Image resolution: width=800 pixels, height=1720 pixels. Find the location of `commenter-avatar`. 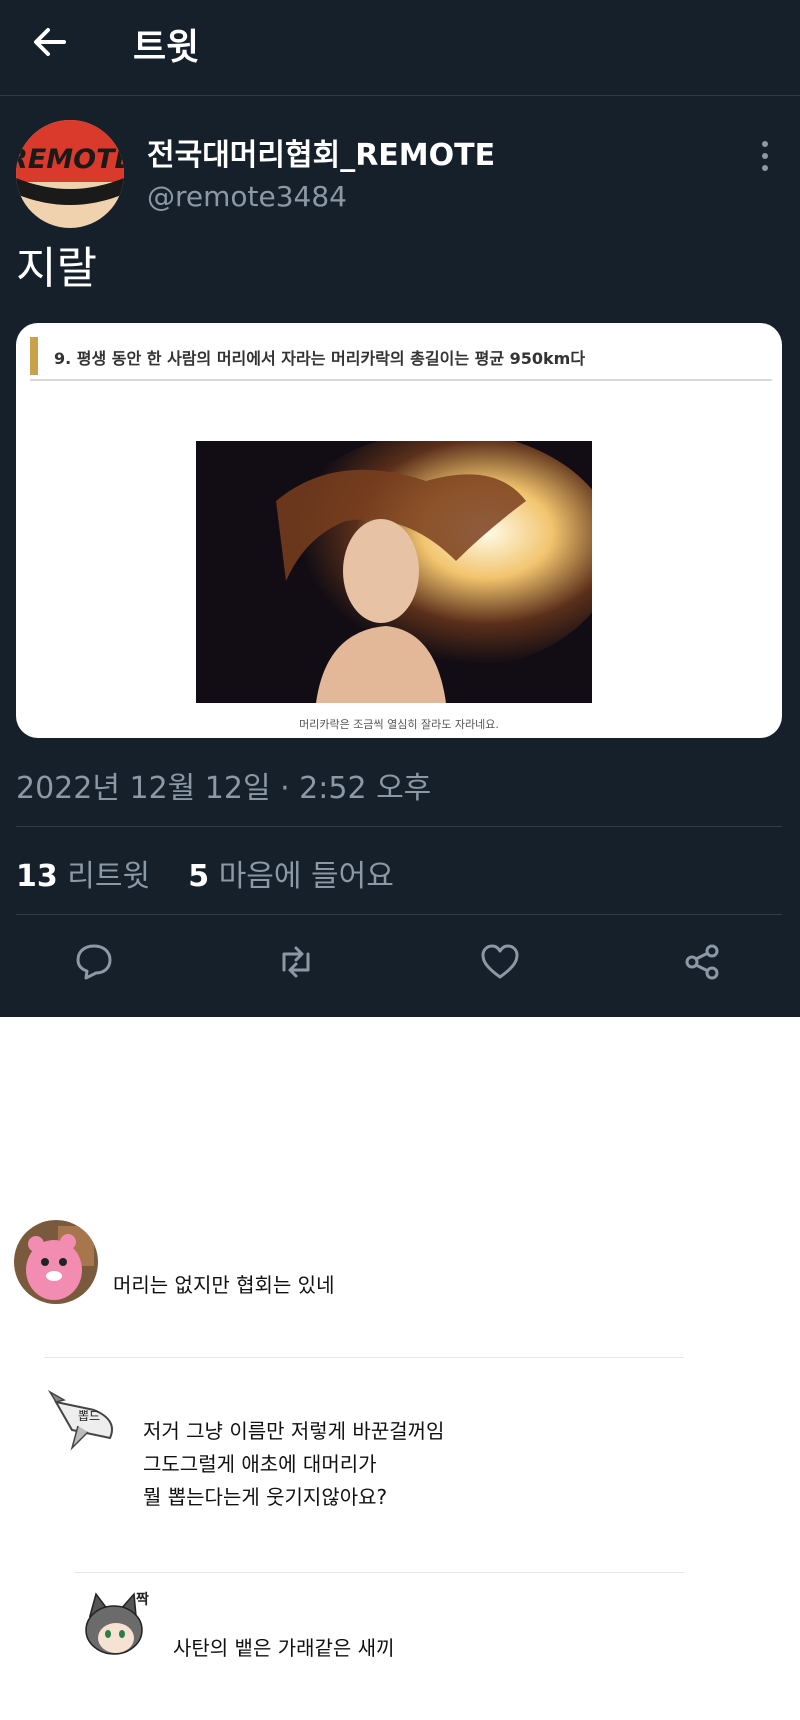

commenter-avatar is located at coordinates (56, 1262).